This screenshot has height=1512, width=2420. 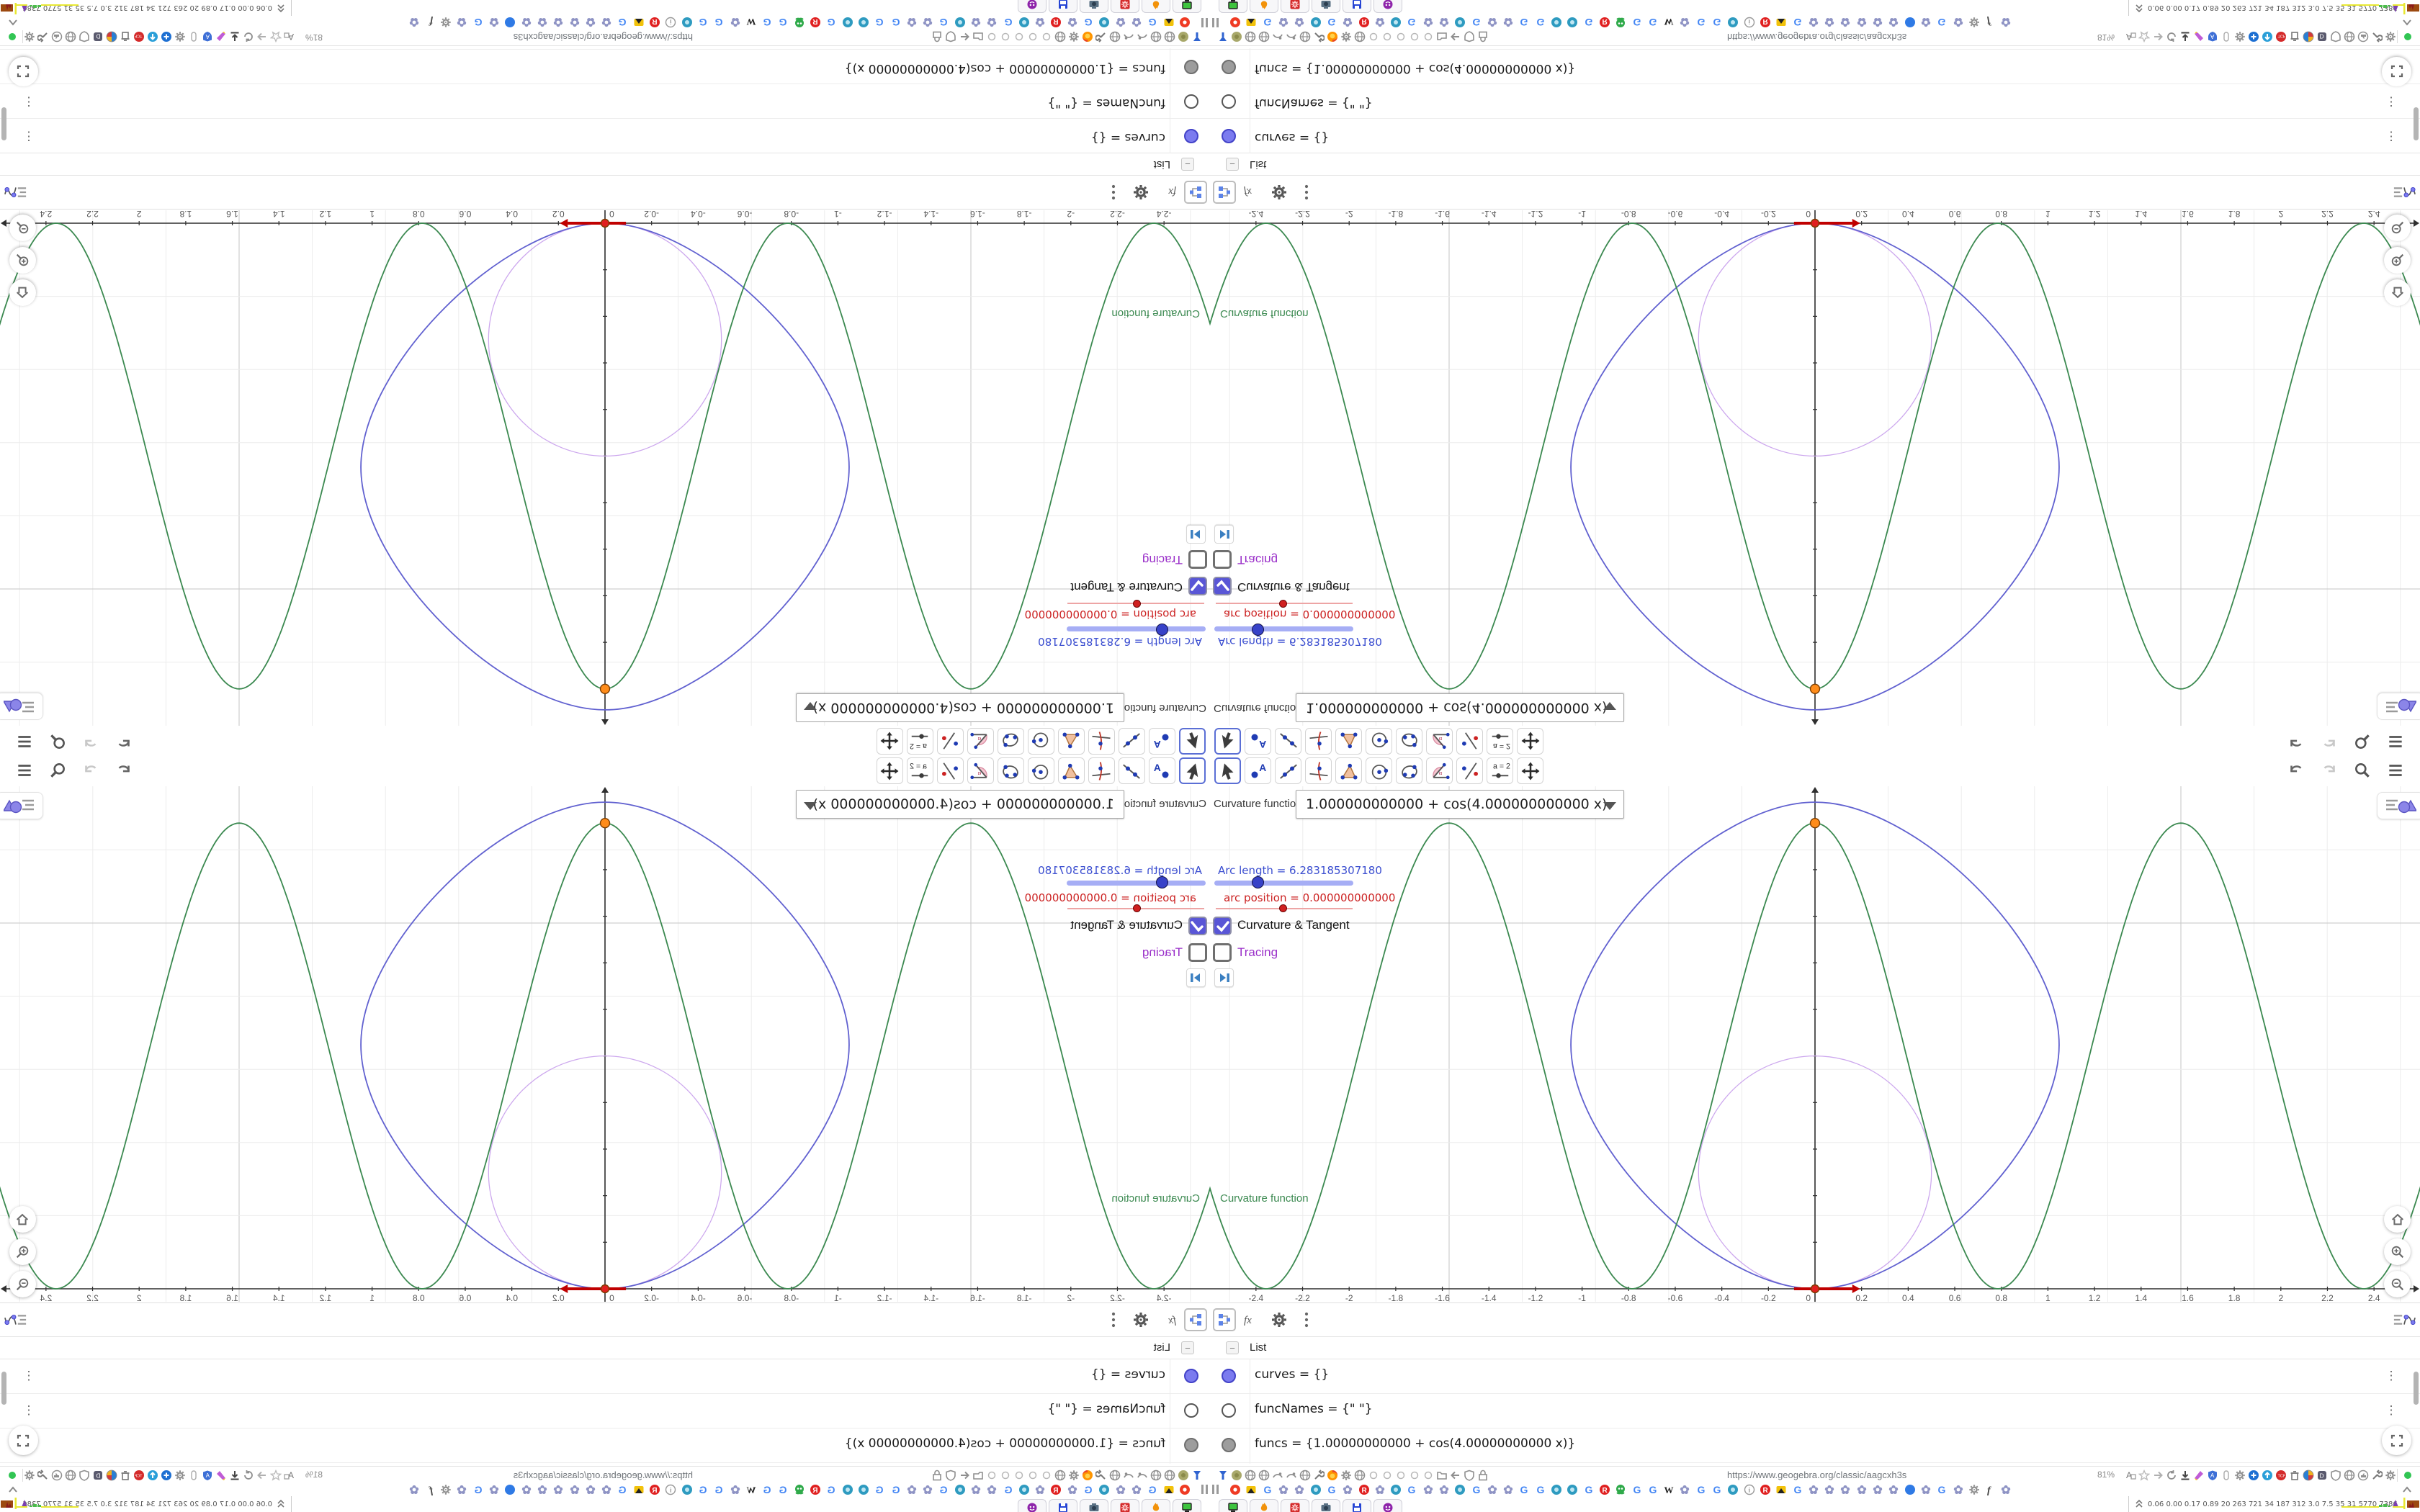 What do you see at coordinates (167, 36) in the screenshot?
I see `plusblue-icon` at bounding box center [167, 36].